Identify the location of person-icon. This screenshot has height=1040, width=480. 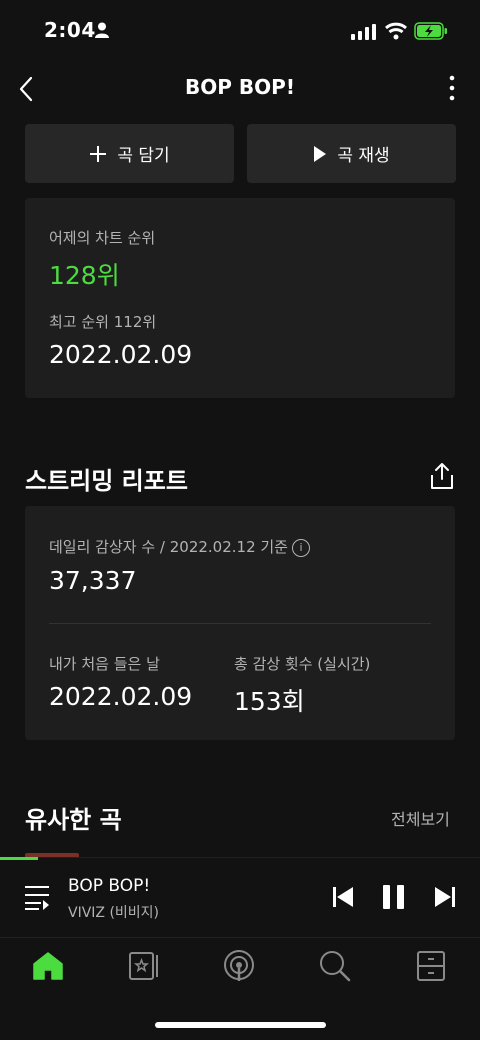
(102, 30).